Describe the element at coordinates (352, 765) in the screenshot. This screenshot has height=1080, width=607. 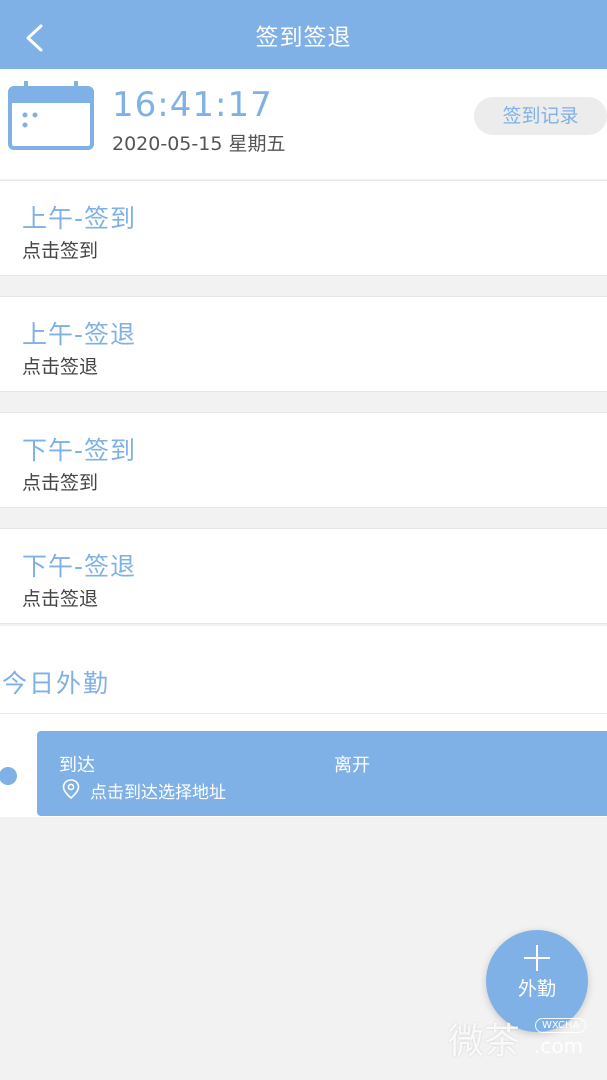
I see `leave-label: 离开` at that location.